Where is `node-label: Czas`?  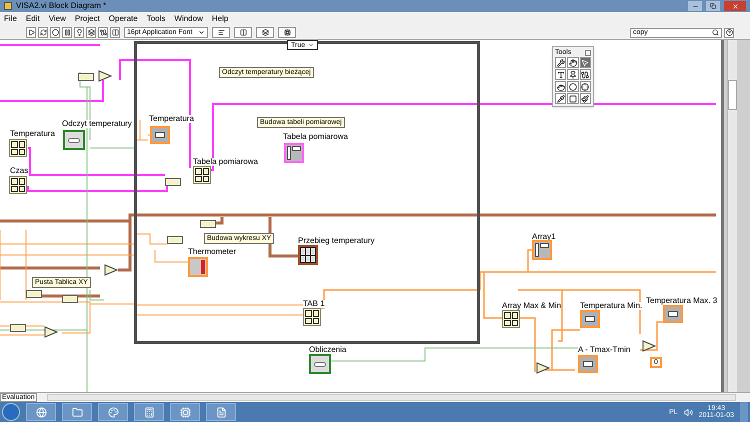
node-label: Czas is located at coordinates (19, 171).